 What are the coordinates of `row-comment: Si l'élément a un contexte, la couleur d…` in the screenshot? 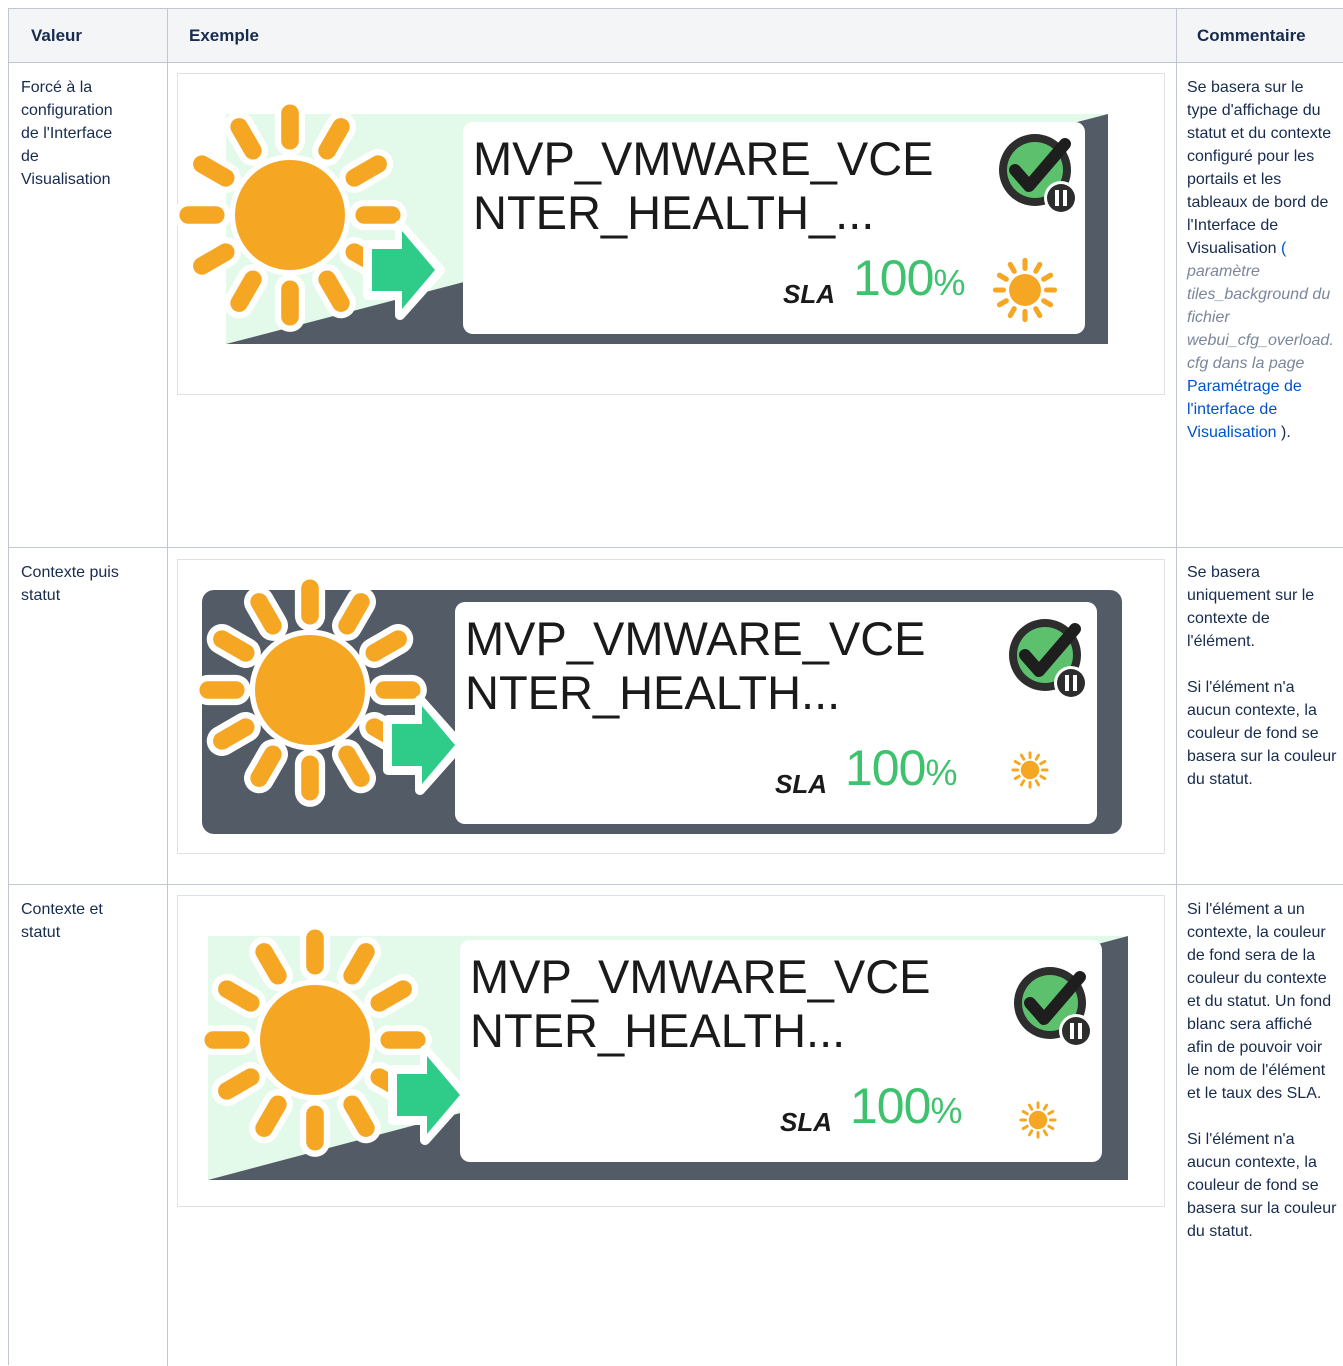 It's located at (1262, 1070).